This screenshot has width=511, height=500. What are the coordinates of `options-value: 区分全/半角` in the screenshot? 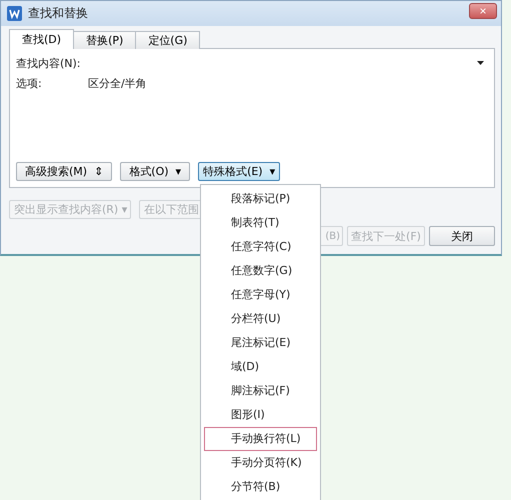 It's located at (117, 83).